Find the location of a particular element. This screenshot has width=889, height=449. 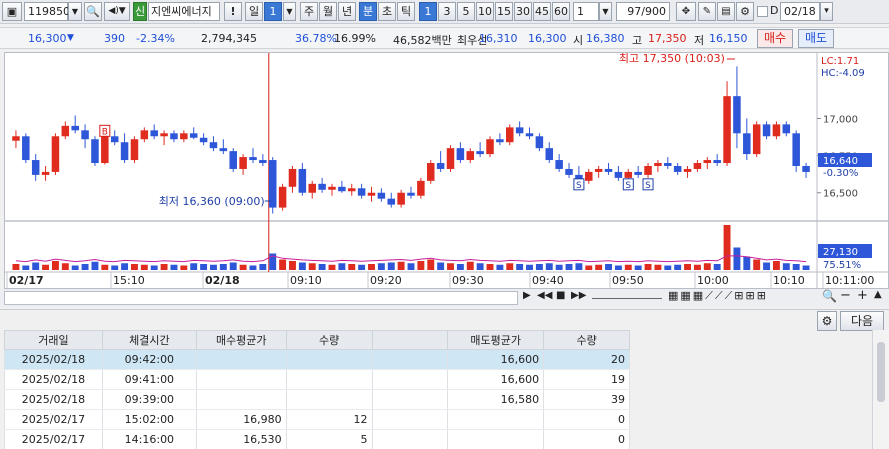

tools-icon: ✥ is located at coordinates (686, 11).